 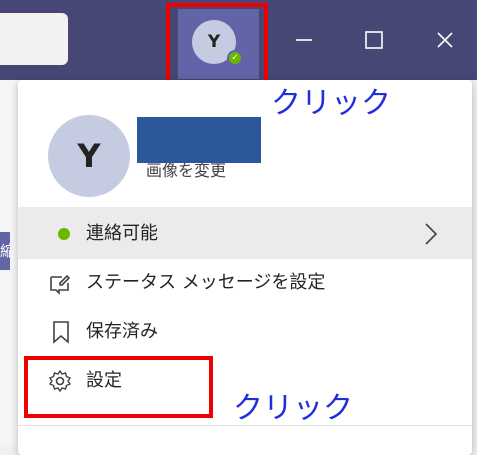 What do you see at coordinates (374, 40) in the screenshot?
I see `maximize-icon` at bounding box center [374, 40].